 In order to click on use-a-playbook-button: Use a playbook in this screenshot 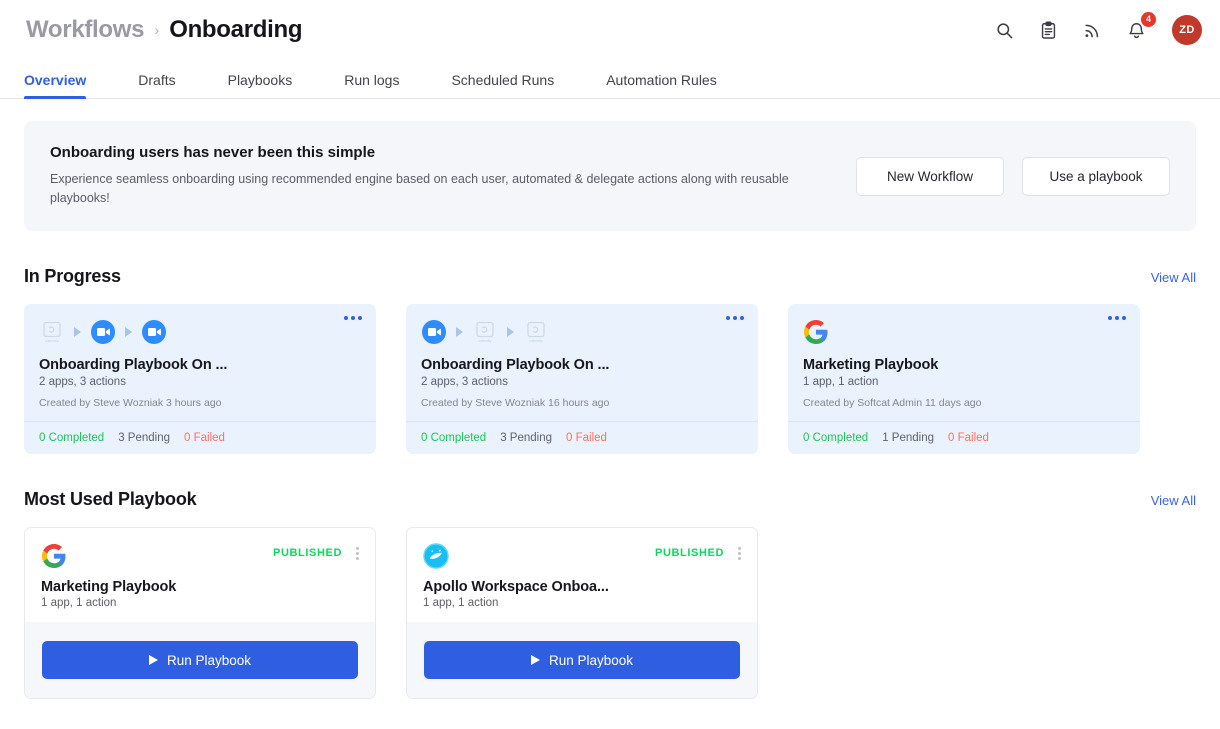, I will do `click(1096, 176)`.